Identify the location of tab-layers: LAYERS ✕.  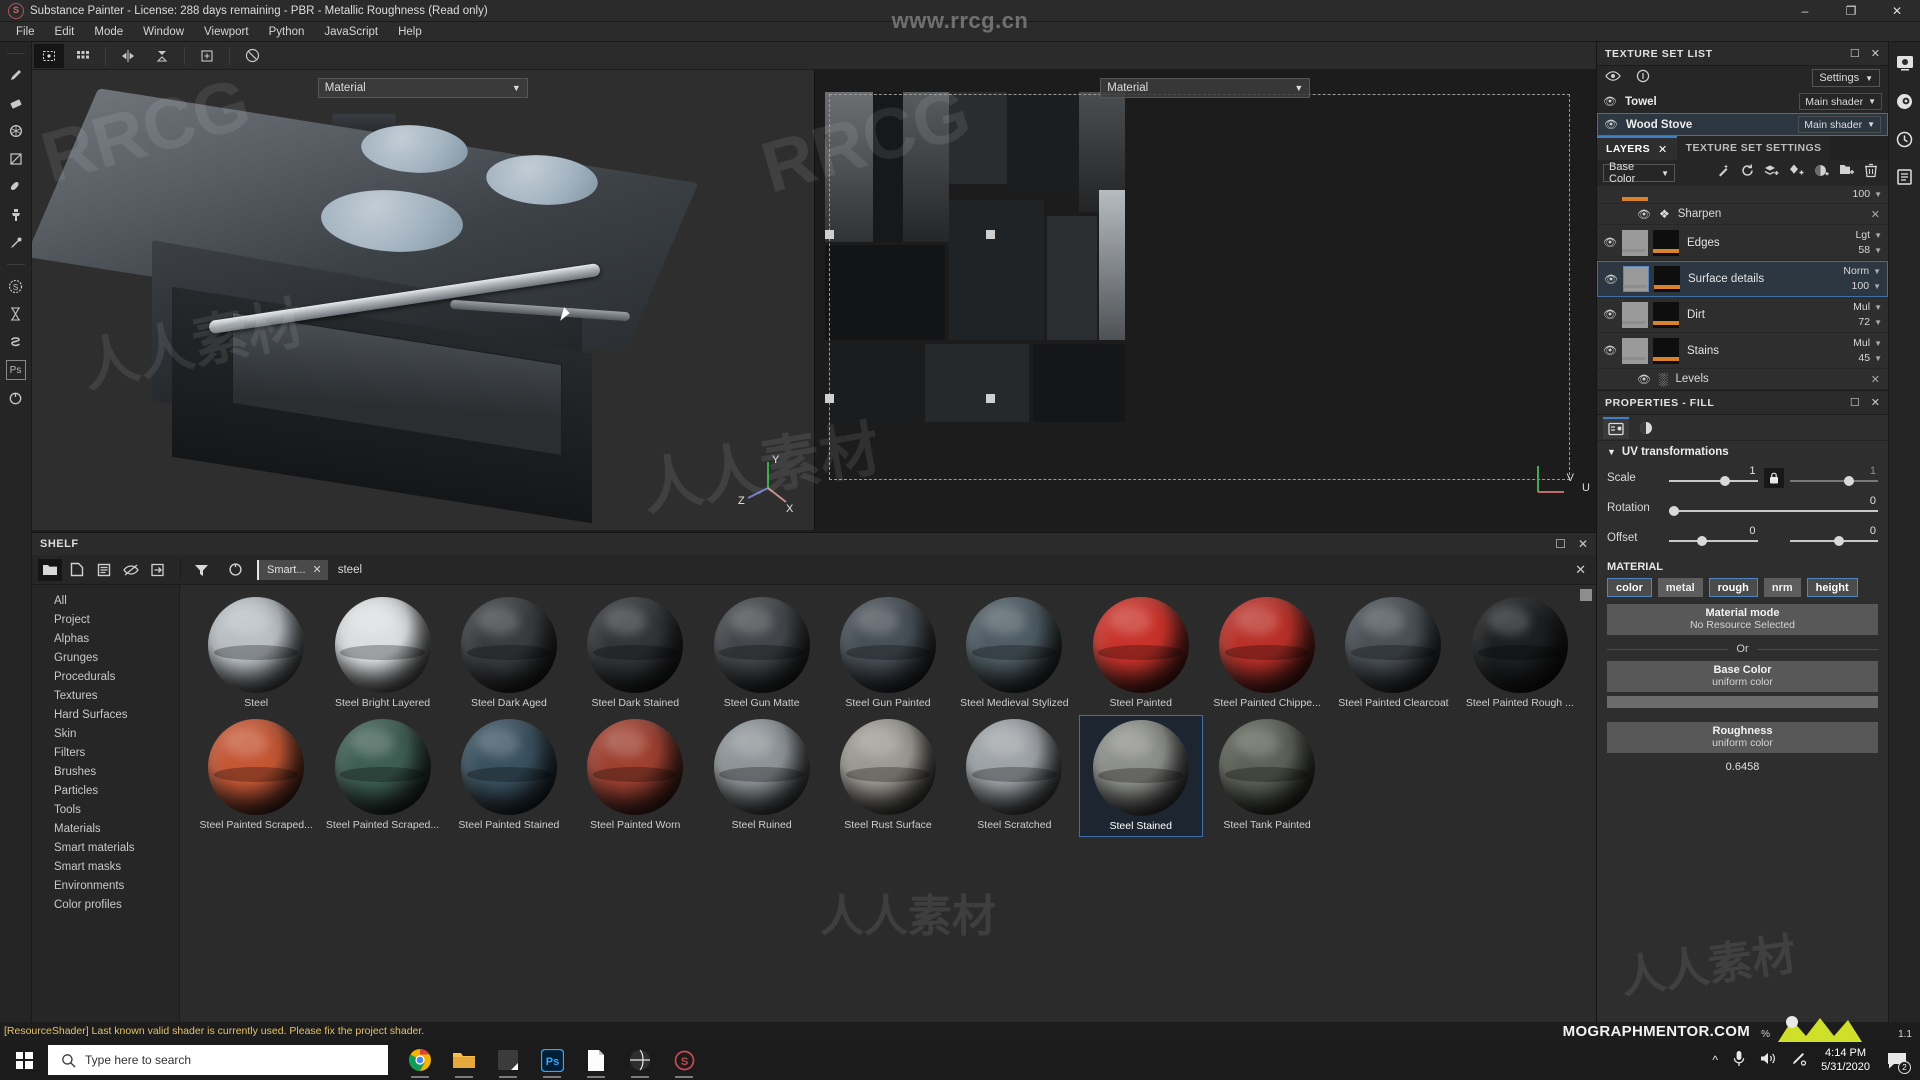
(1637, 148).